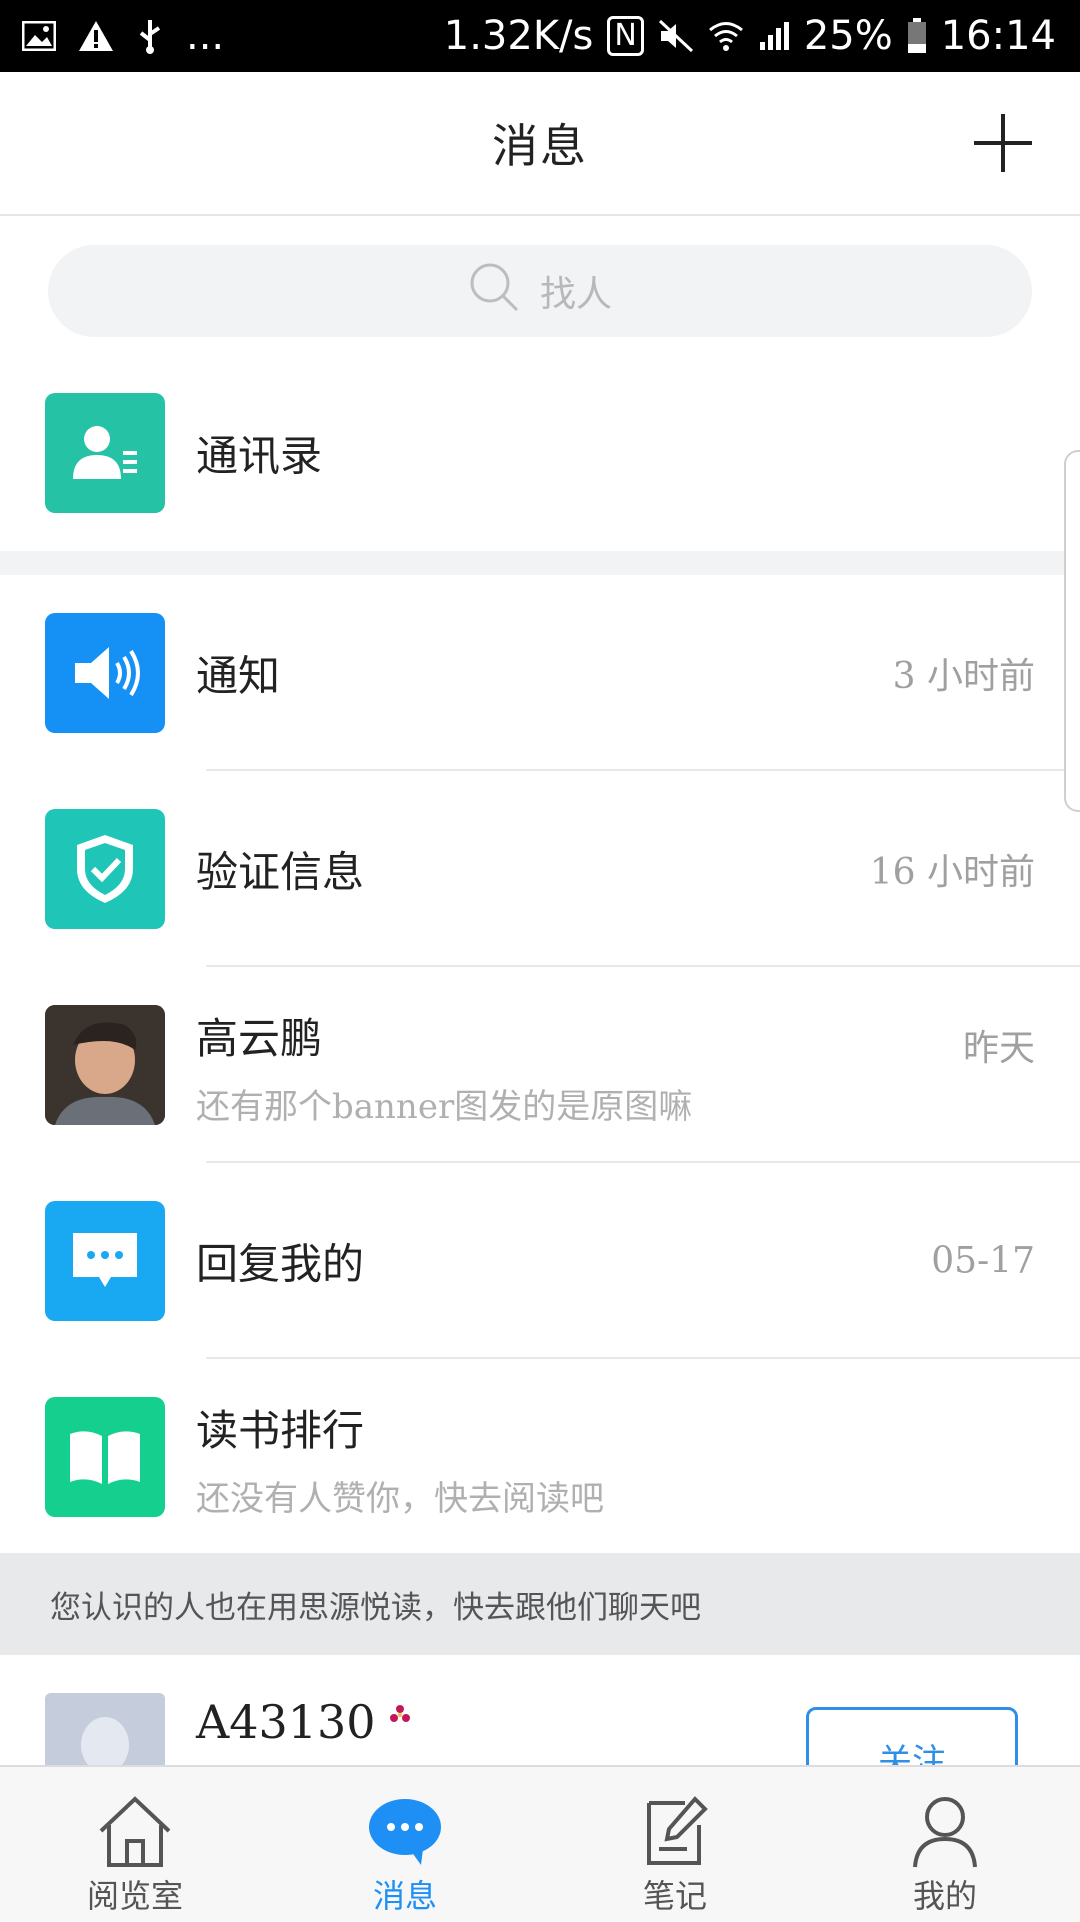  I want to click on tab-label: 消息, so click(404, 1896).